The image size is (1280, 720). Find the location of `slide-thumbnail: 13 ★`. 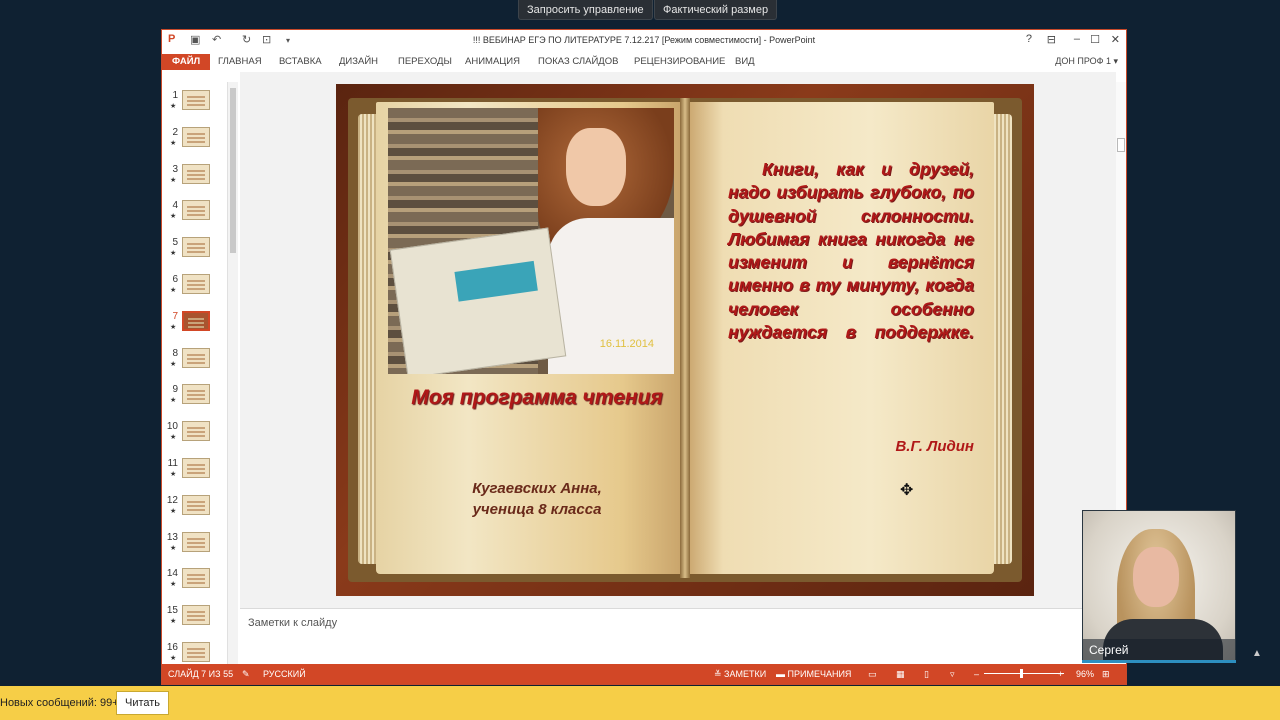

slide-thumbnail: 13 ★ is located at coordinates (192, 546).